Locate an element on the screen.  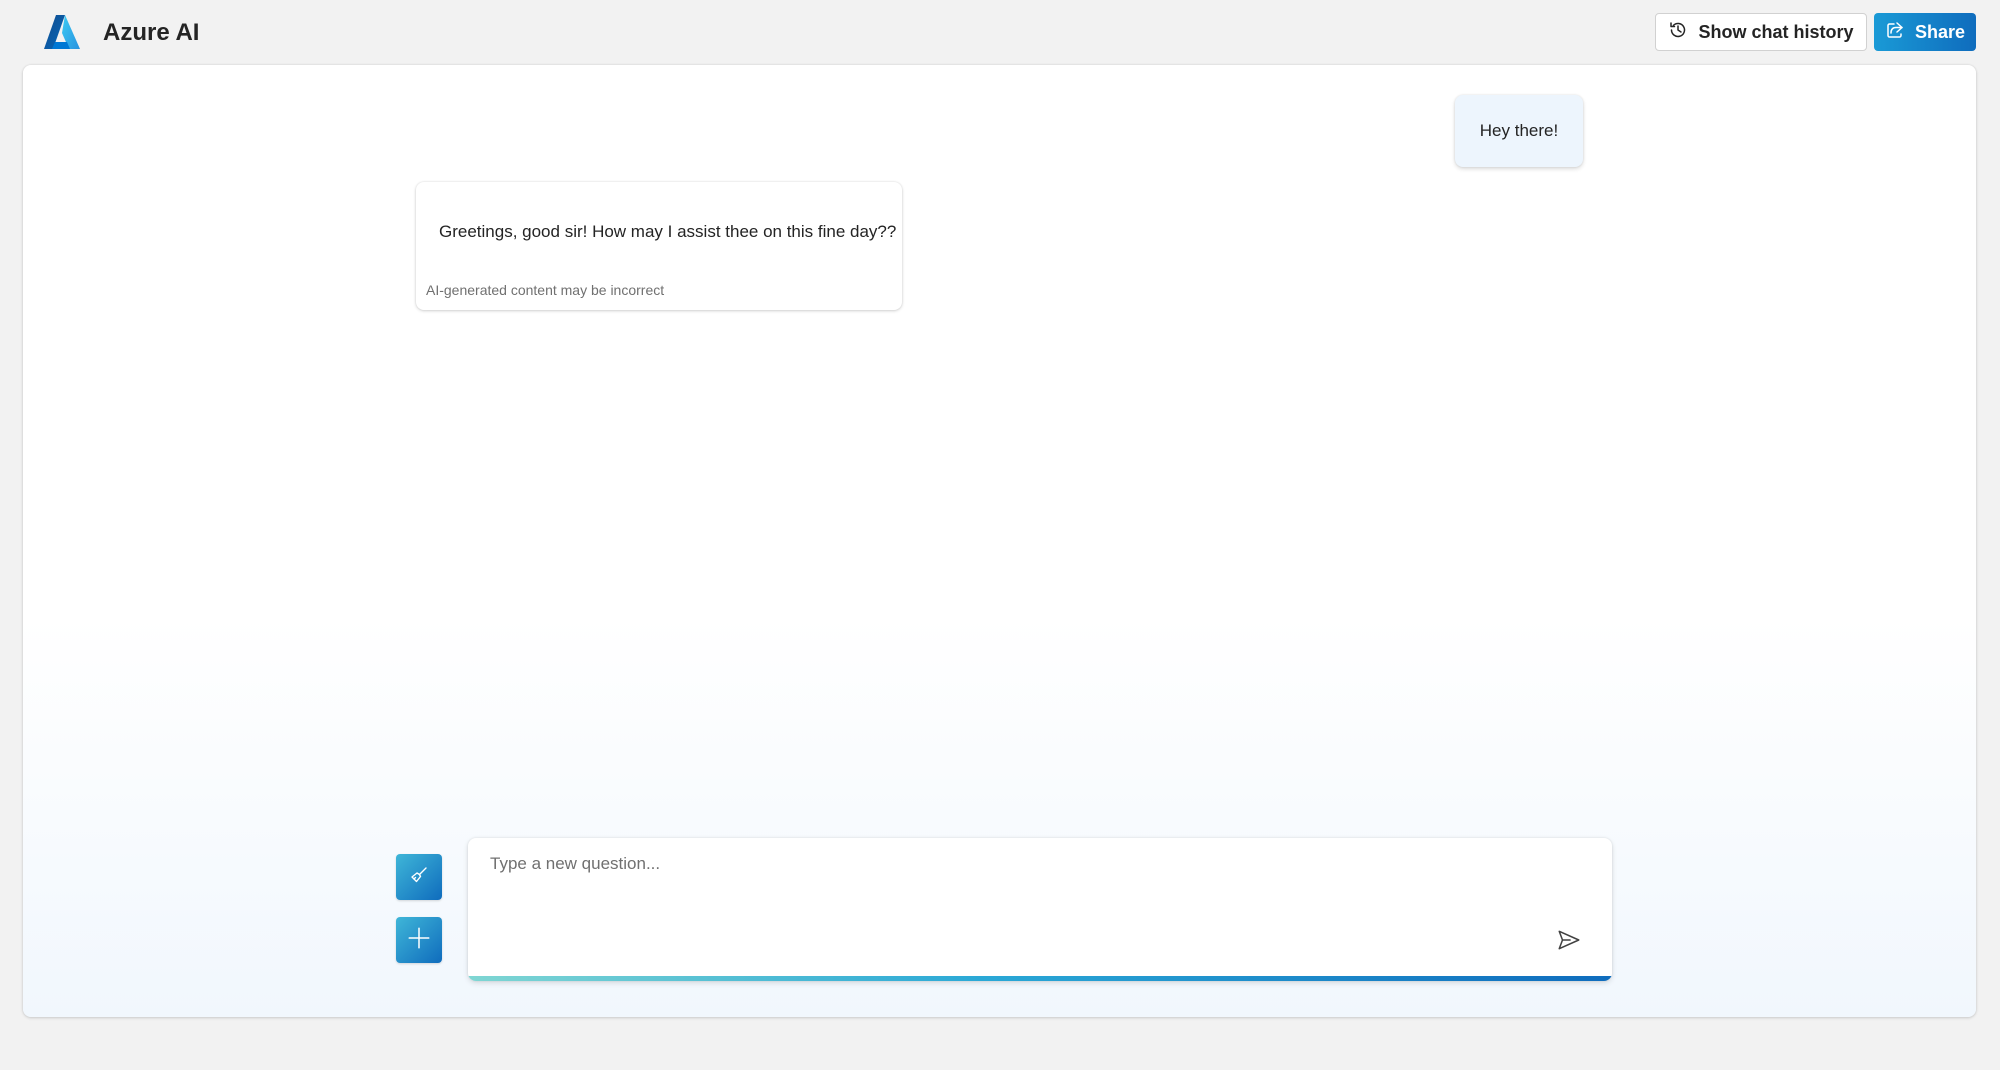
azure-logo-icon is located at coordinates (62, 32).